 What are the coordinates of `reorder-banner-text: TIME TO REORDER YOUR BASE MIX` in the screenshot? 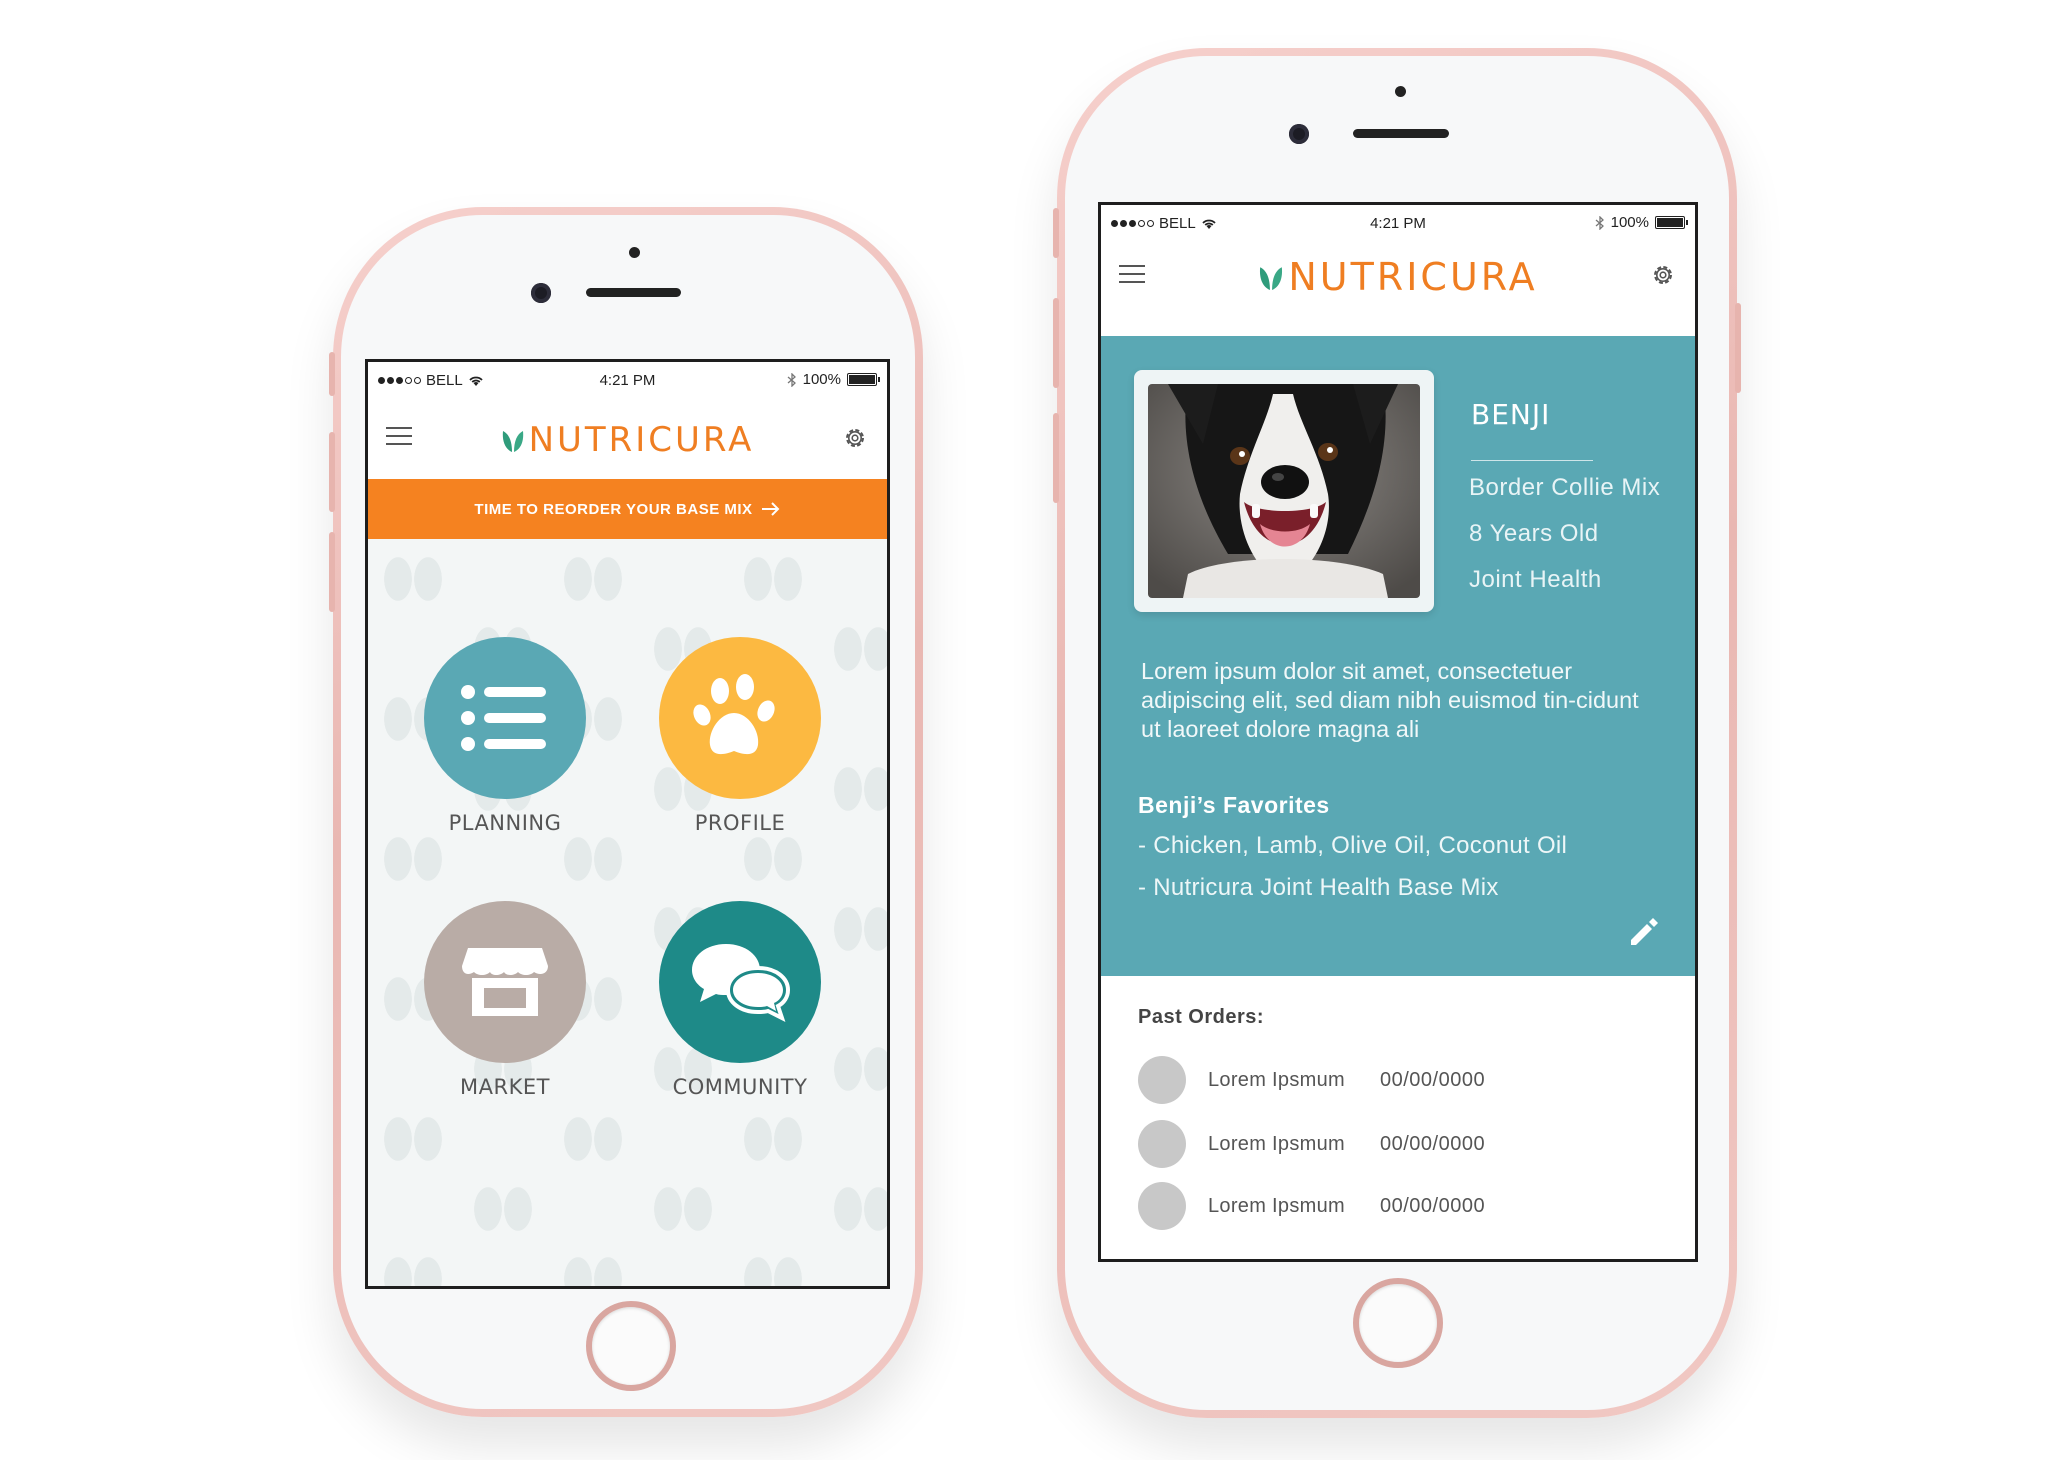 It's located at (613, 509).